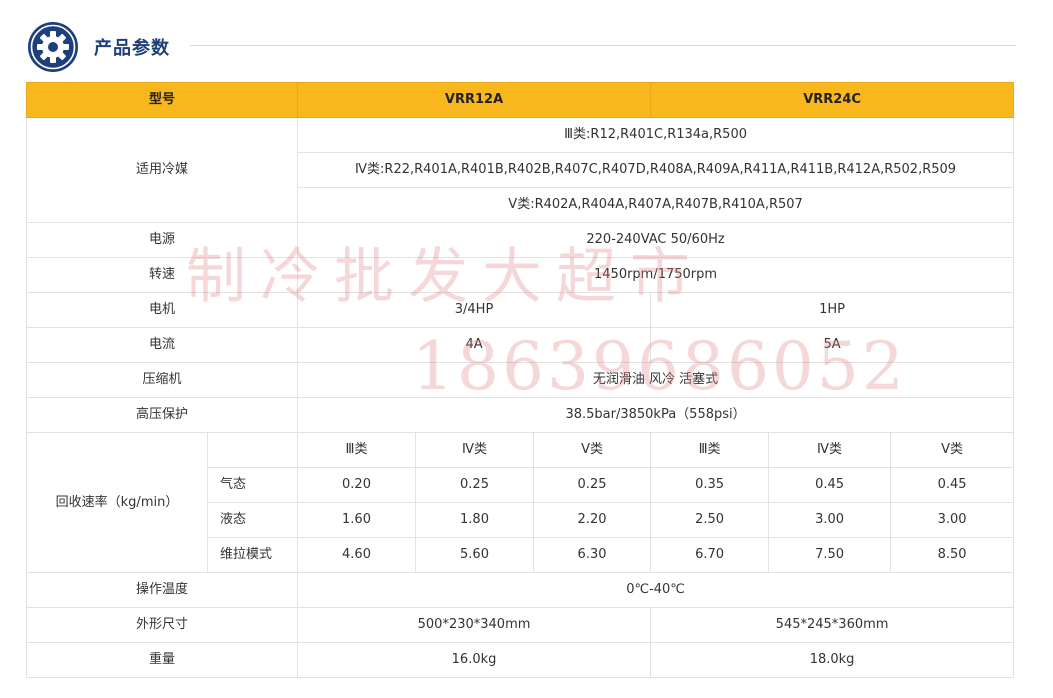  What do you see at coordinates (656, 275) in the screenshot?
I see `speed-value: 1450rpm/1750rpm` at bounding box center [656, 275].